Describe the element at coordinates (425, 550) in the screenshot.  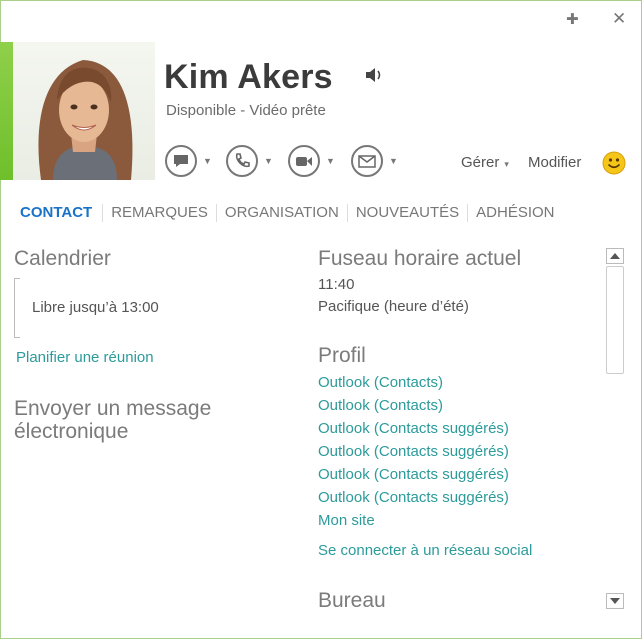
I see `social-network-link: Se connecter à un réseau social` at that location.